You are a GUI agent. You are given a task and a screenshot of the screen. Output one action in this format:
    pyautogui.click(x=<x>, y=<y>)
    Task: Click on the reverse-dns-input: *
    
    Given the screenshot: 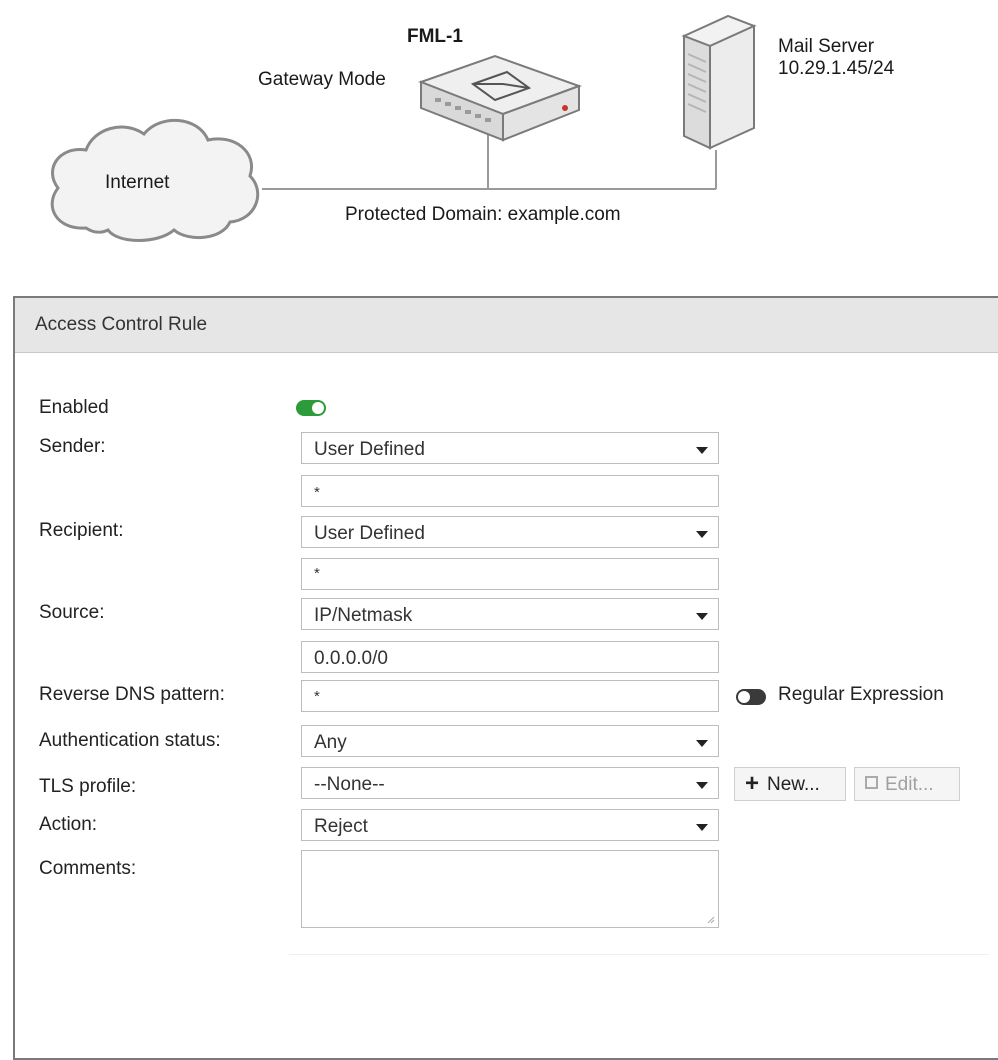 What is the action you would take?
    pyautogui.click(x=510, y=696)
    